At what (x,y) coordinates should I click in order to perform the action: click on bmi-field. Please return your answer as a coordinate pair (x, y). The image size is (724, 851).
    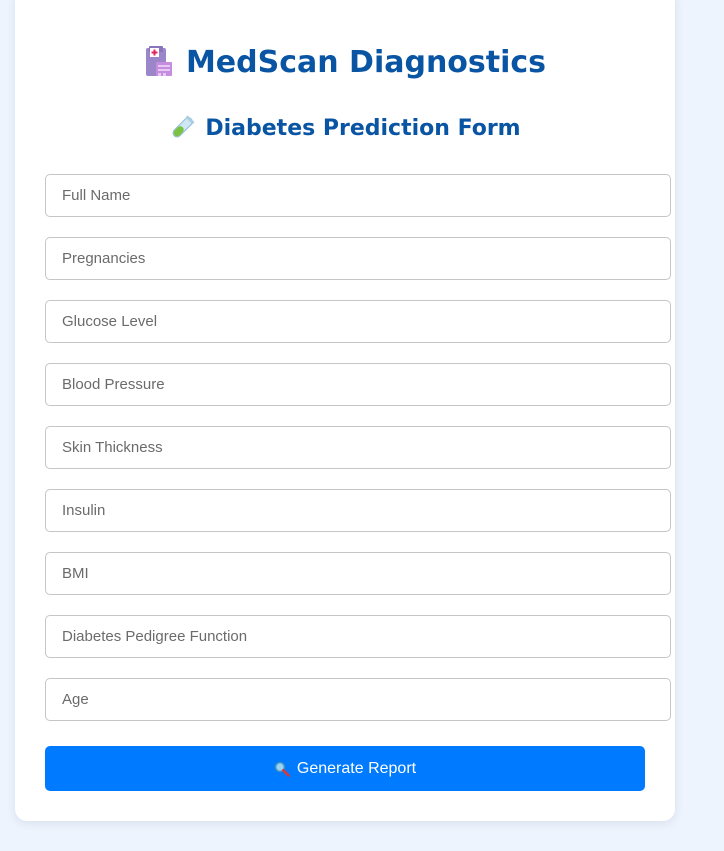
    Looking at the image, I should click on (358, 573).